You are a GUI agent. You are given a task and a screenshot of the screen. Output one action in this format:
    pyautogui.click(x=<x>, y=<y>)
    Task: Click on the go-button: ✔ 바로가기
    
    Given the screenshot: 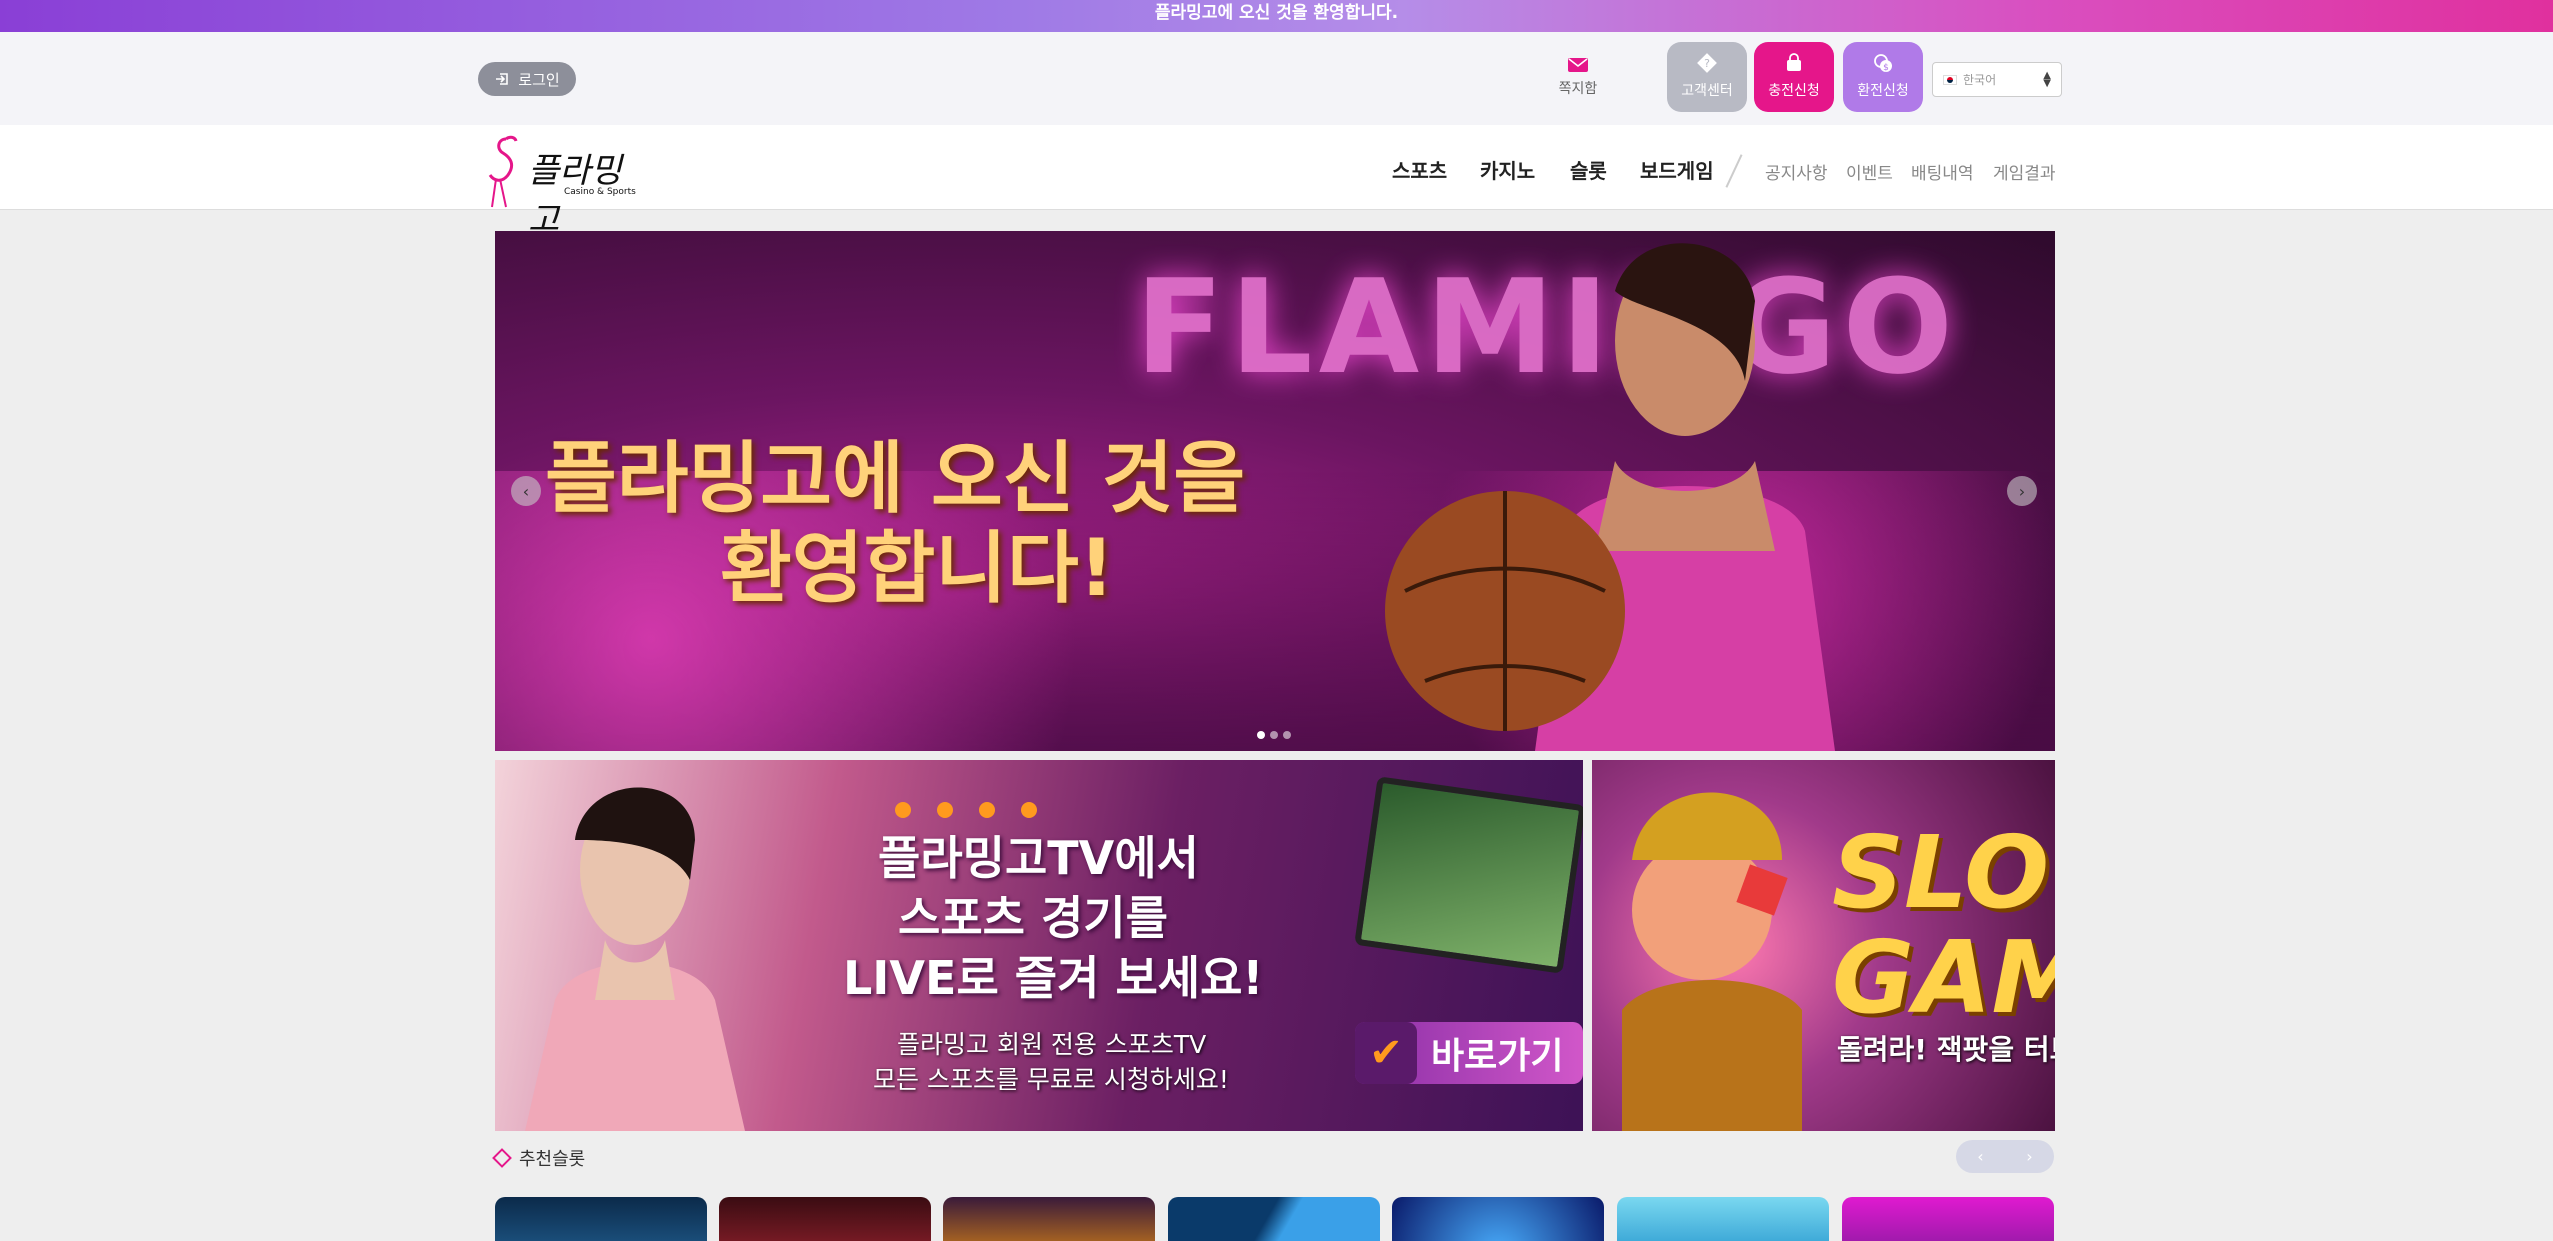 What is the action you would take?
    pyautogui.click(x=1469, y=1053)
    